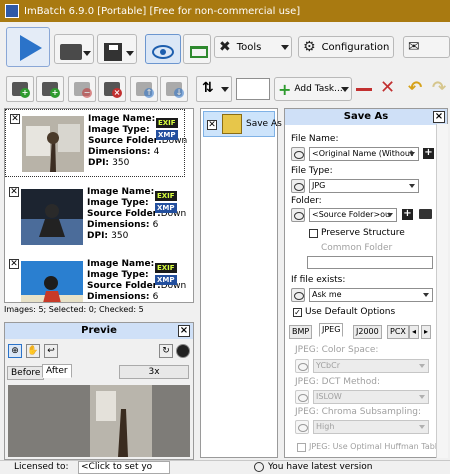  I want to click on sort-icon: ⇅, so click(208, 88).